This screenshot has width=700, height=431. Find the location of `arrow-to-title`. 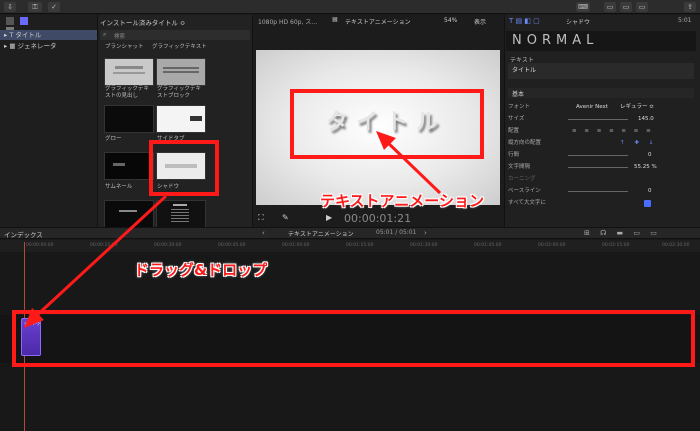

arrow-to-title is located at coordinates (412, 166).